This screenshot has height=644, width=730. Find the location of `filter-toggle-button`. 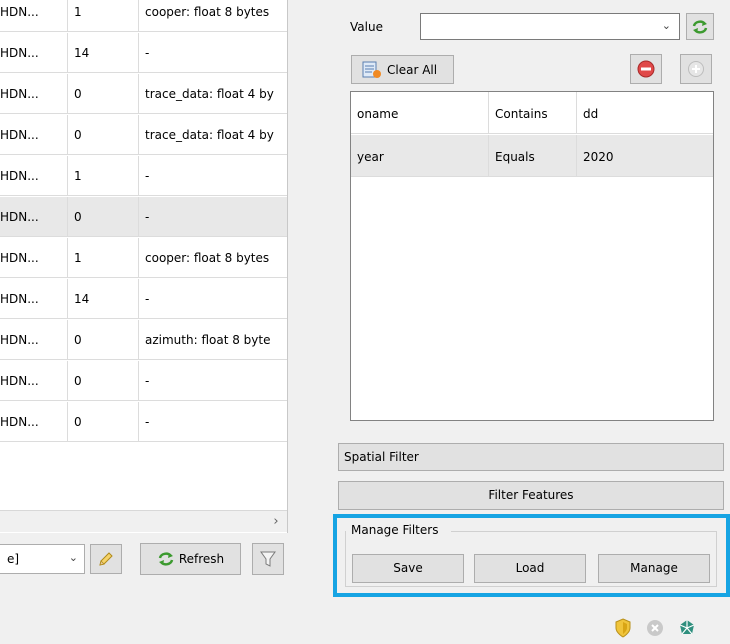

filter-toggle-button is located at coordinates (268, 559).